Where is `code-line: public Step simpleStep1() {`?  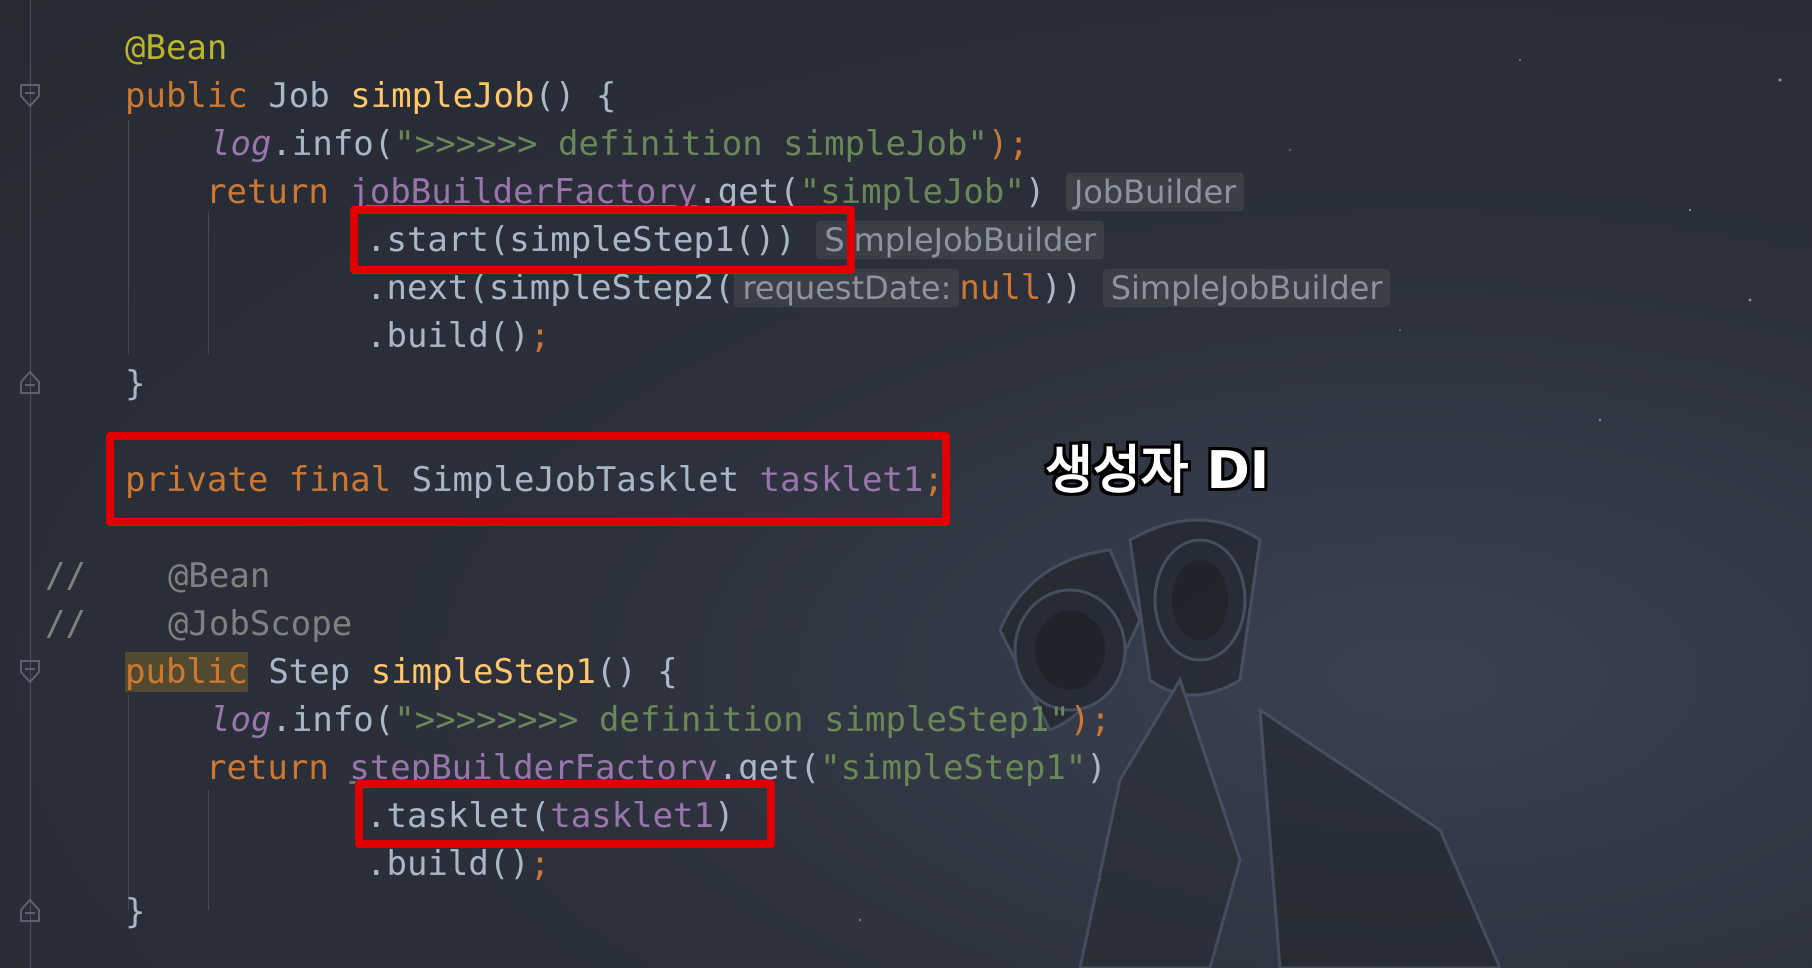 code-line: public Step simpleStep1() { is located at coordinates (401, 672).